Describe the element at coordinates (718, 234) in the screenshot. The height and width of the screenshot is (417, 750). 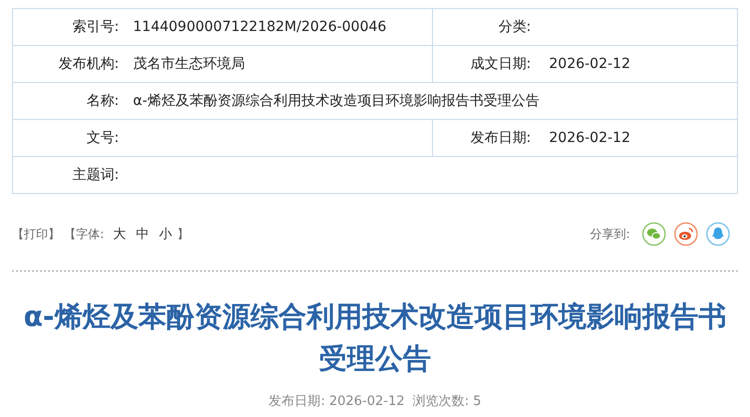
I see `penguin-icon` at that location.